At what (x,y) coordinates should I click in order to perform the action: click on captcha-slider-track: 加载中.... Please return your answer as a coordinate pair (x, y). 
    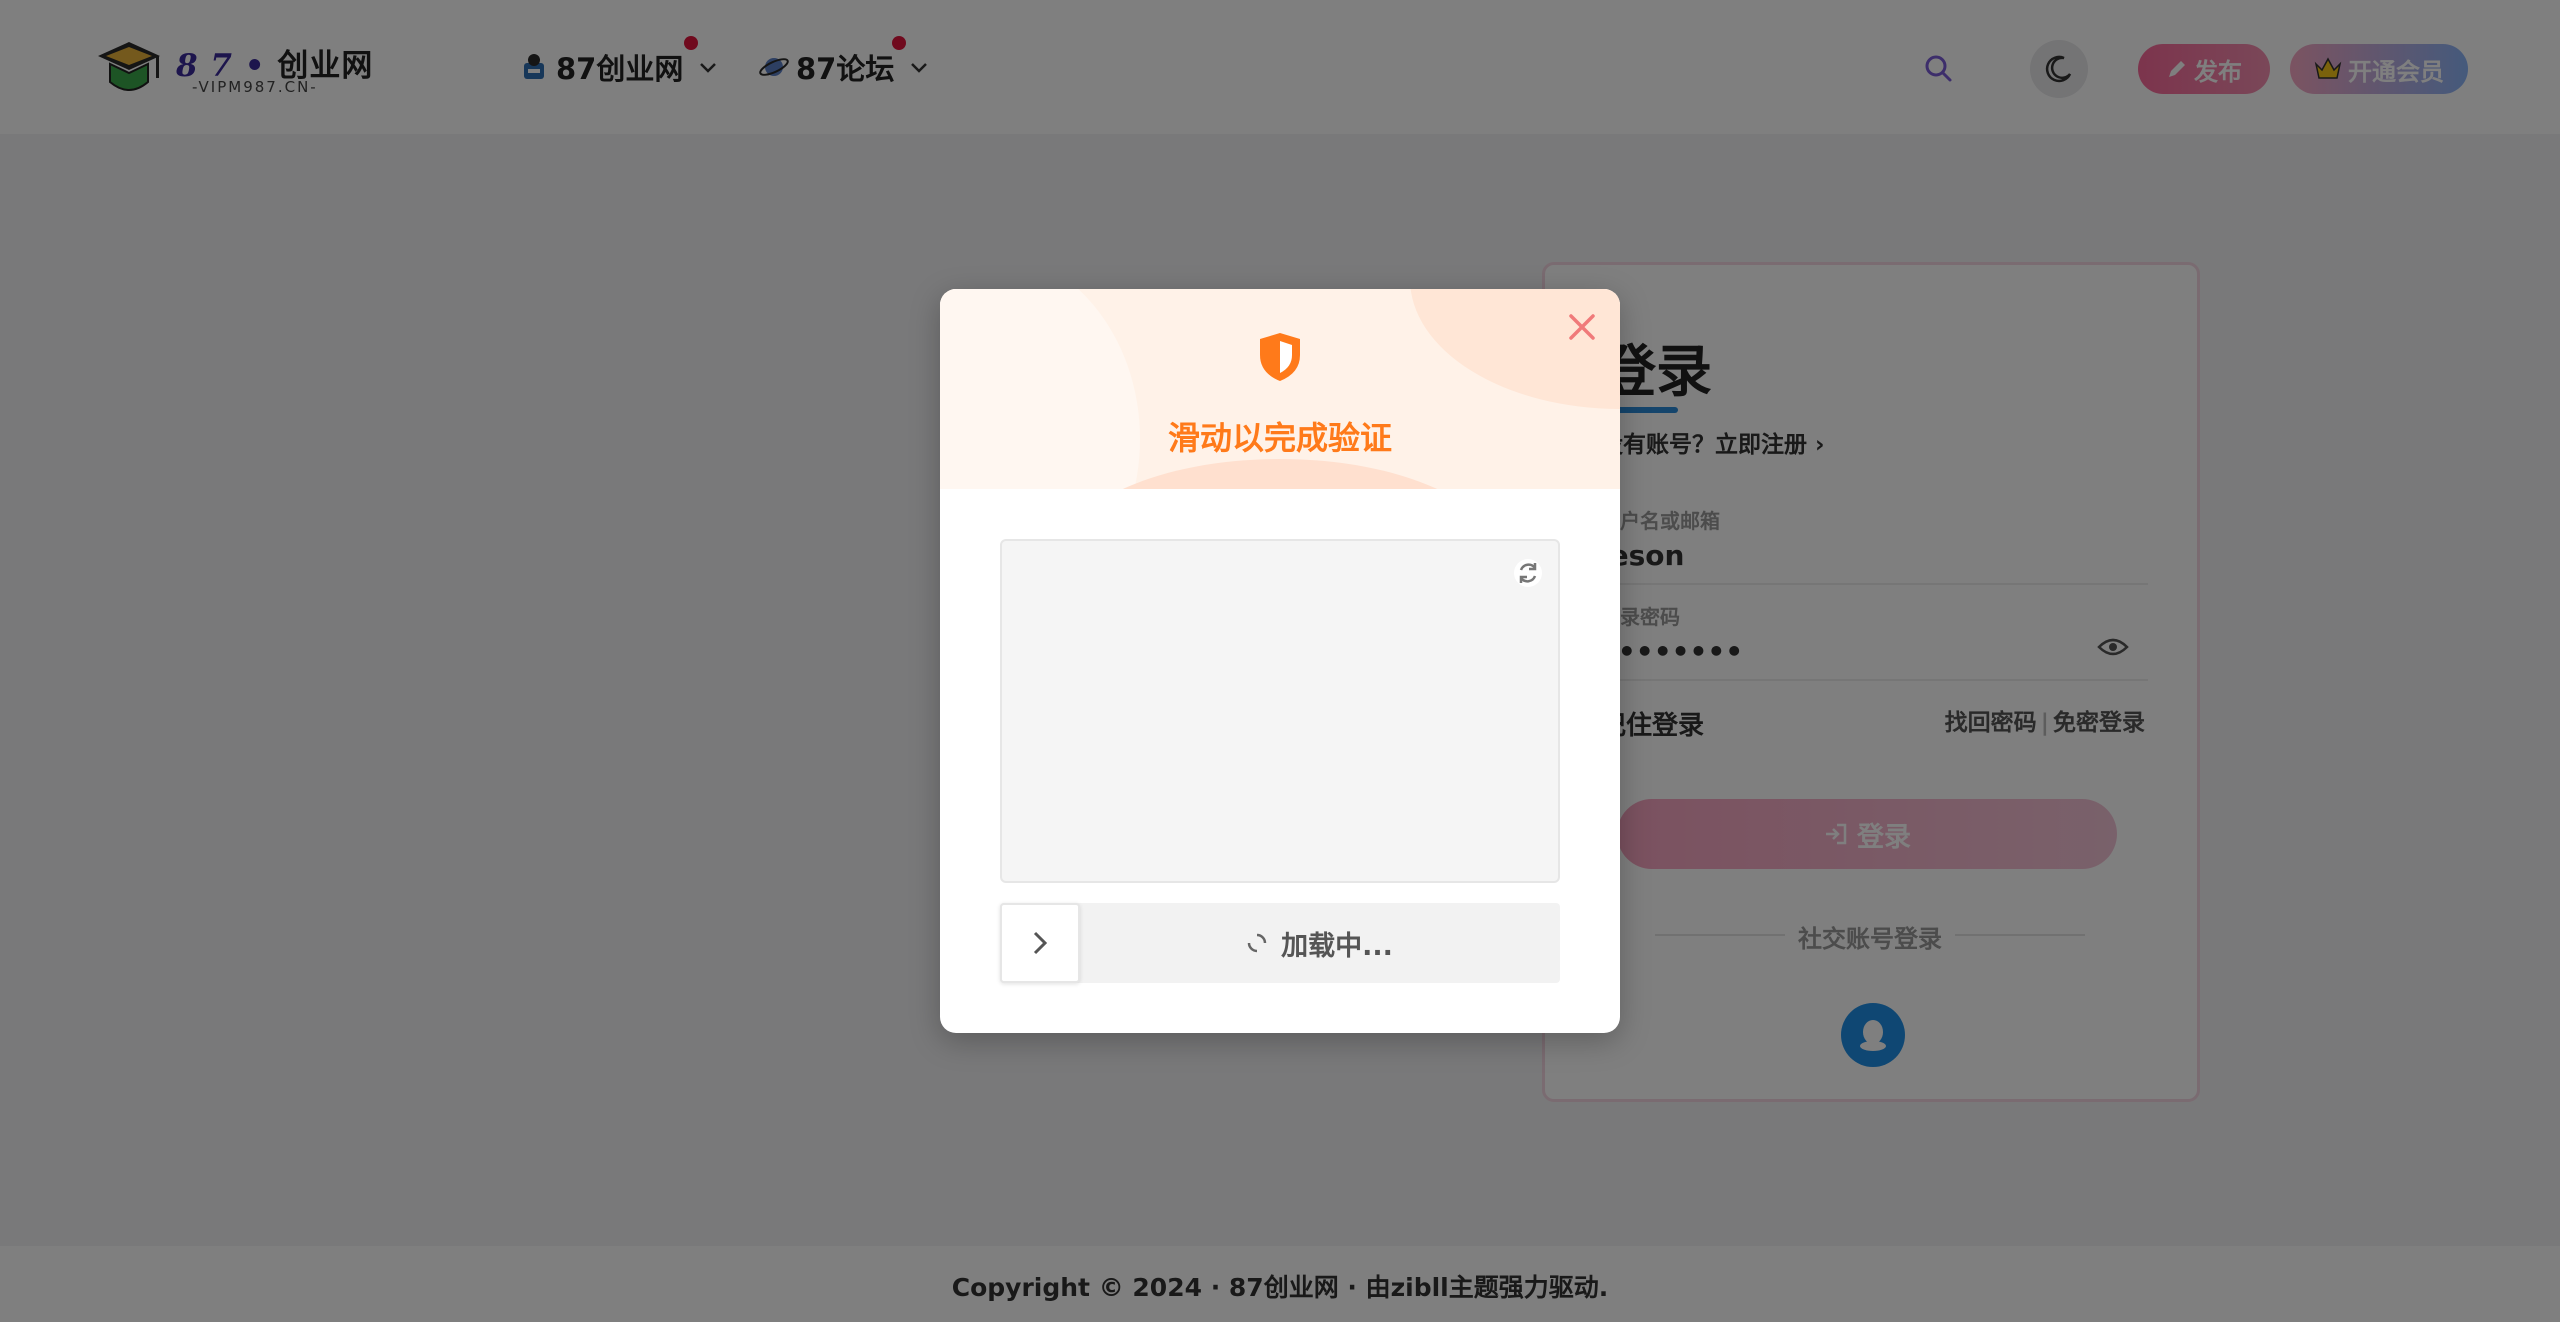
    Looking at the image, I should click on (1280, 943).